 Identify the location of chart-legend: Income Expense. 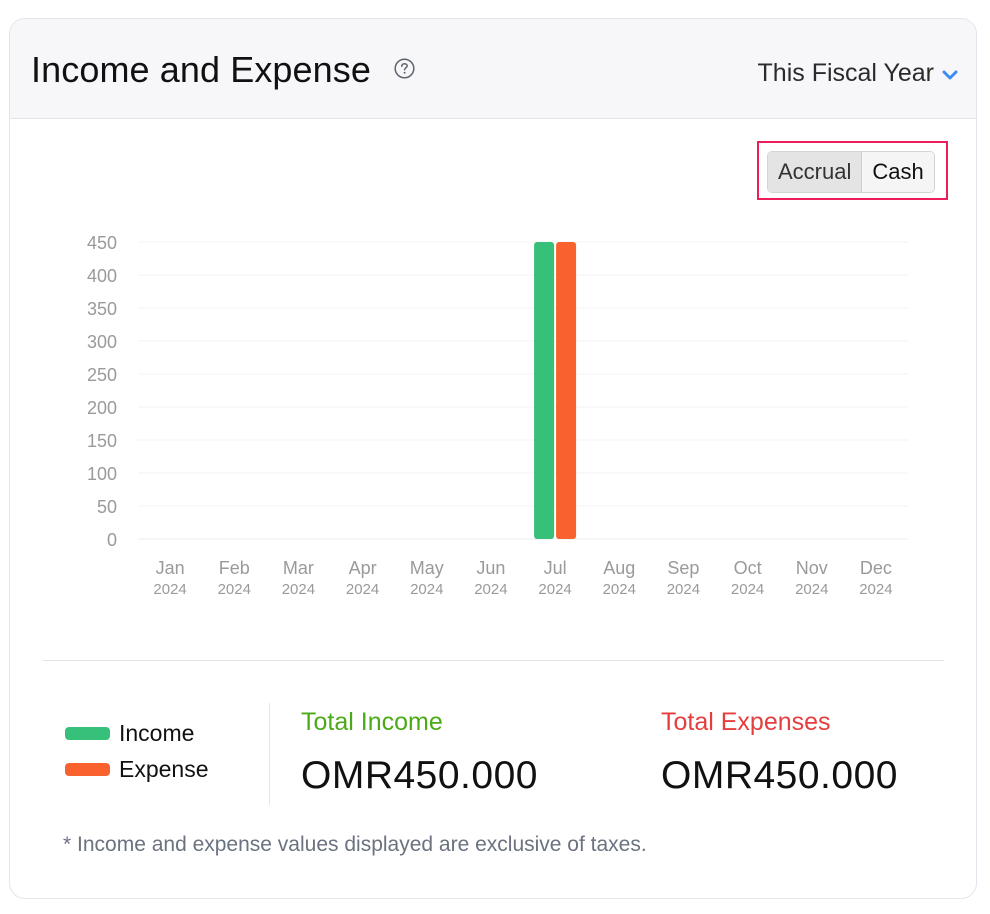
(137, 751).